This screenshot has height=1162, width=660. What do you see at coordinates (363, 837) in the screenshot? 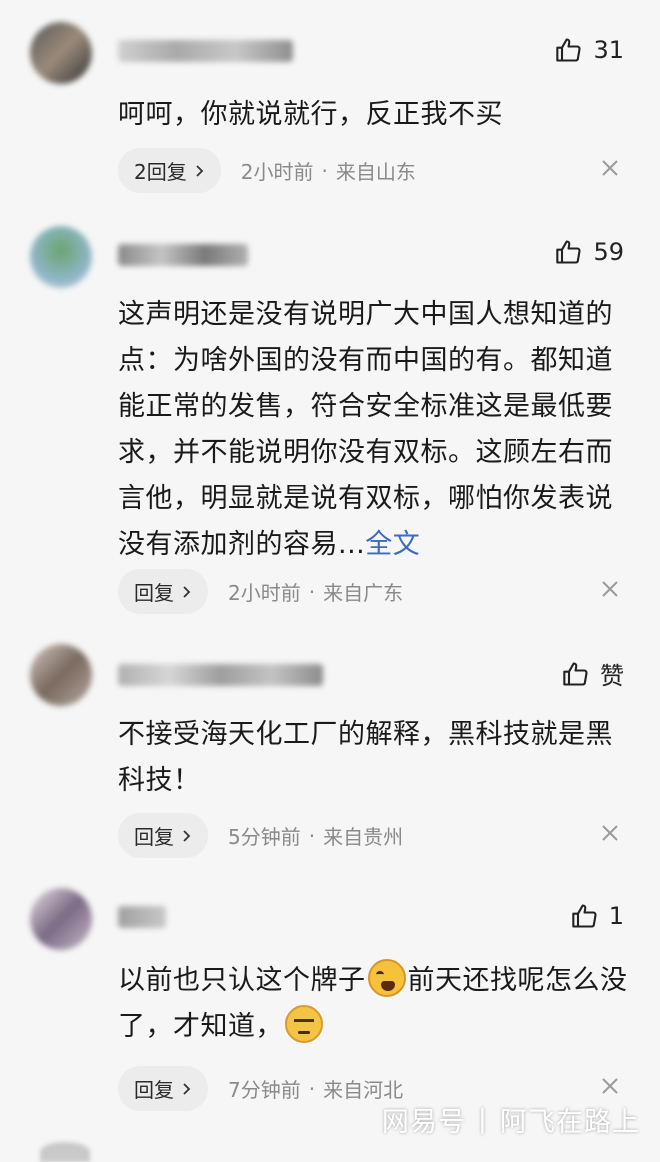
I see `comment-location: 来自贵州` at bounding box center [363, 837].